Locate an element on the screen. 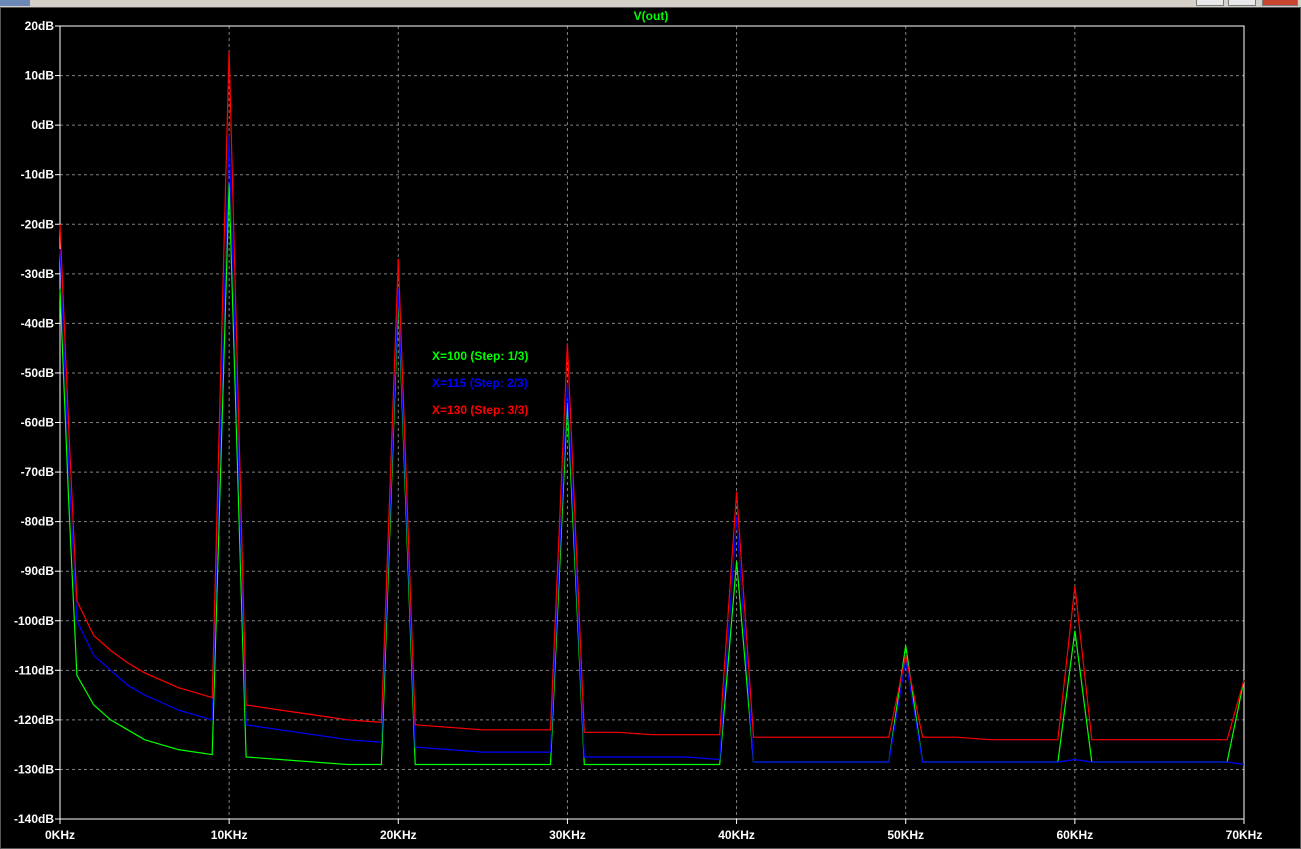  legend-entry-step-2: X=115 (Step: 2/3) is located at coordinates (480, 383).